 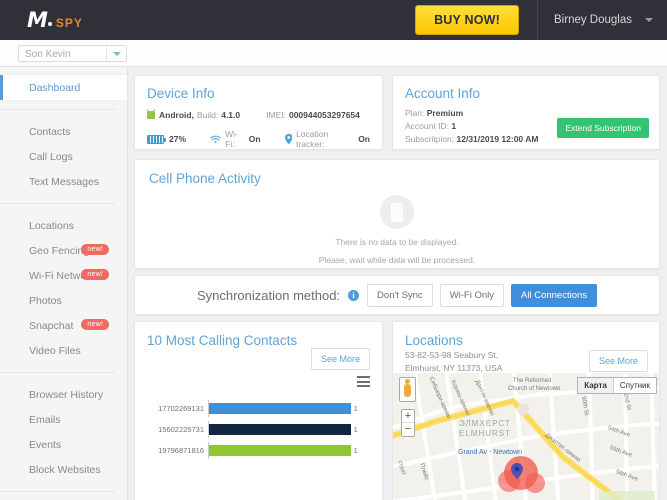 What do you see at coordinates (485, 433) in the screenshot?
I see `map-label-elmhurst-en: ELMHURST` at bounding box center [485, 433].